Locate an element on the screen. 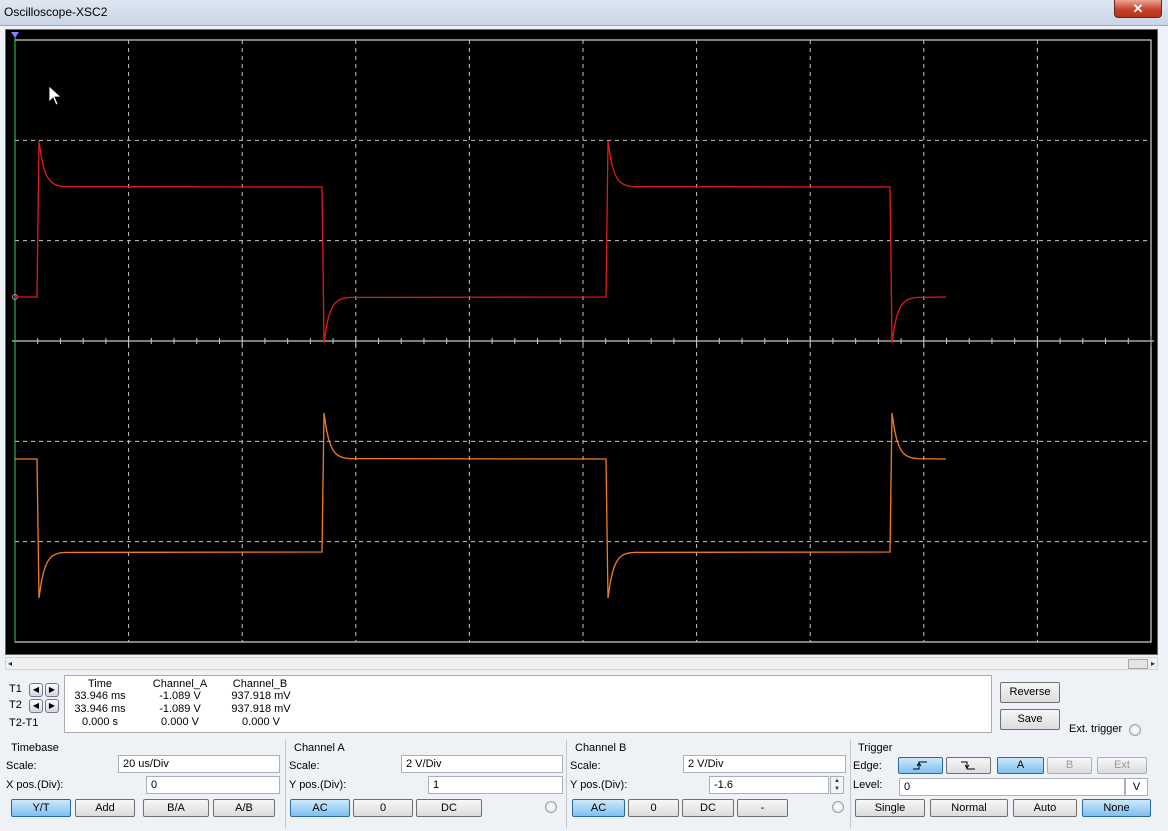 The height and width of the screenshot is (831, 1168). trigger-normal-button: Normal is located at coordinates (969, 808).